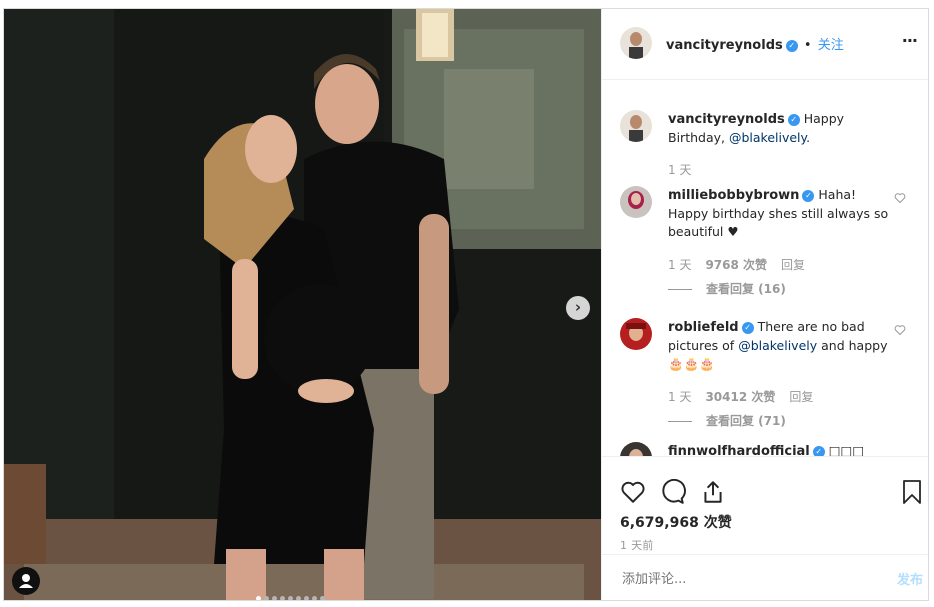 The image size is (934, 607). I want to click on next-photo-button: ›, so click(578, 308).